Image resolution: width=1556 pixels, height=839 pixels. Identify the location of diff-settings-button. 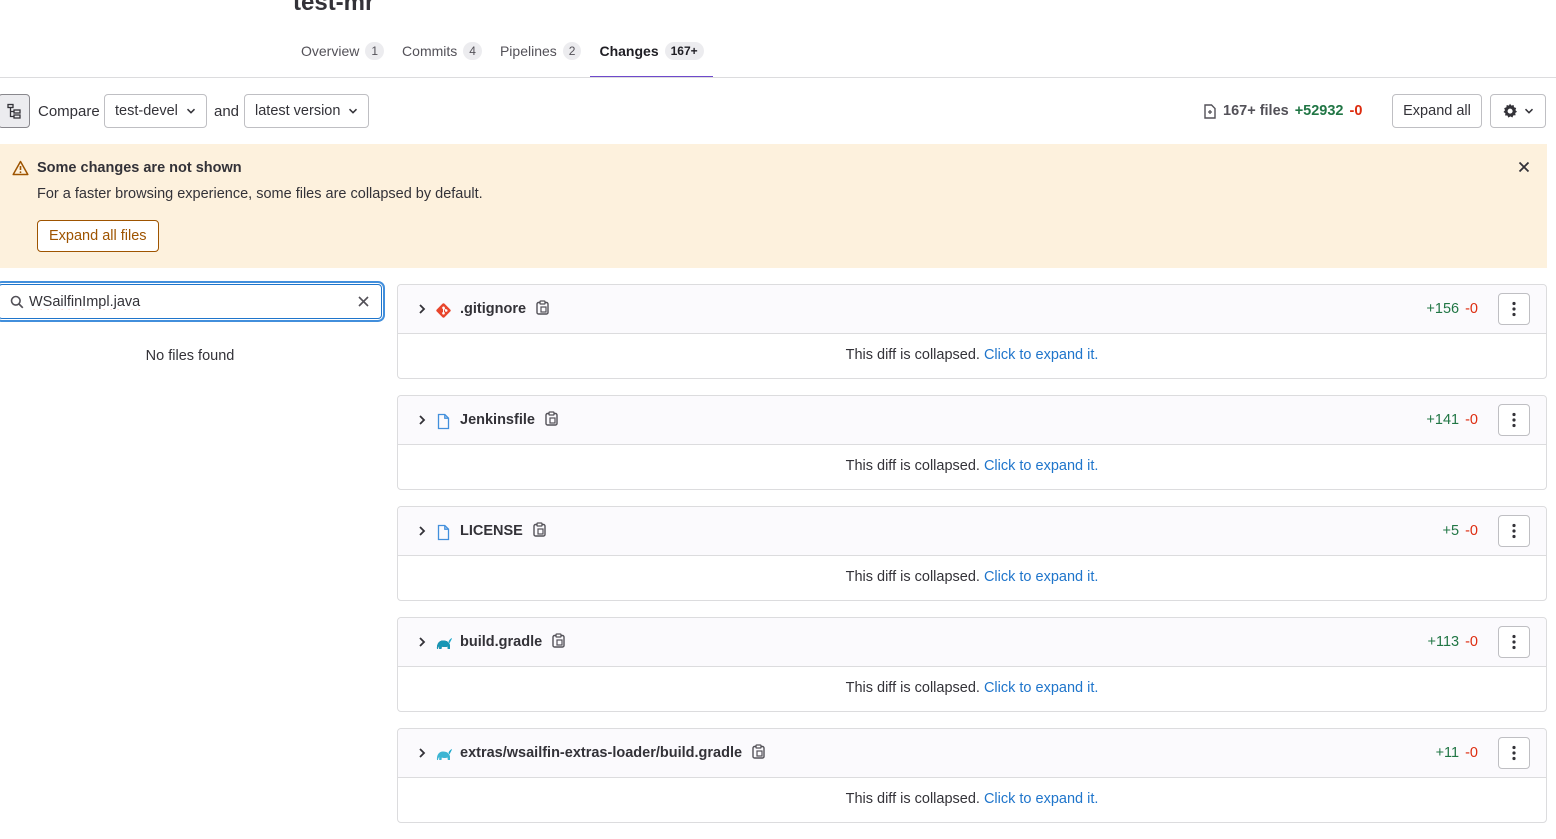
(1518, 111).